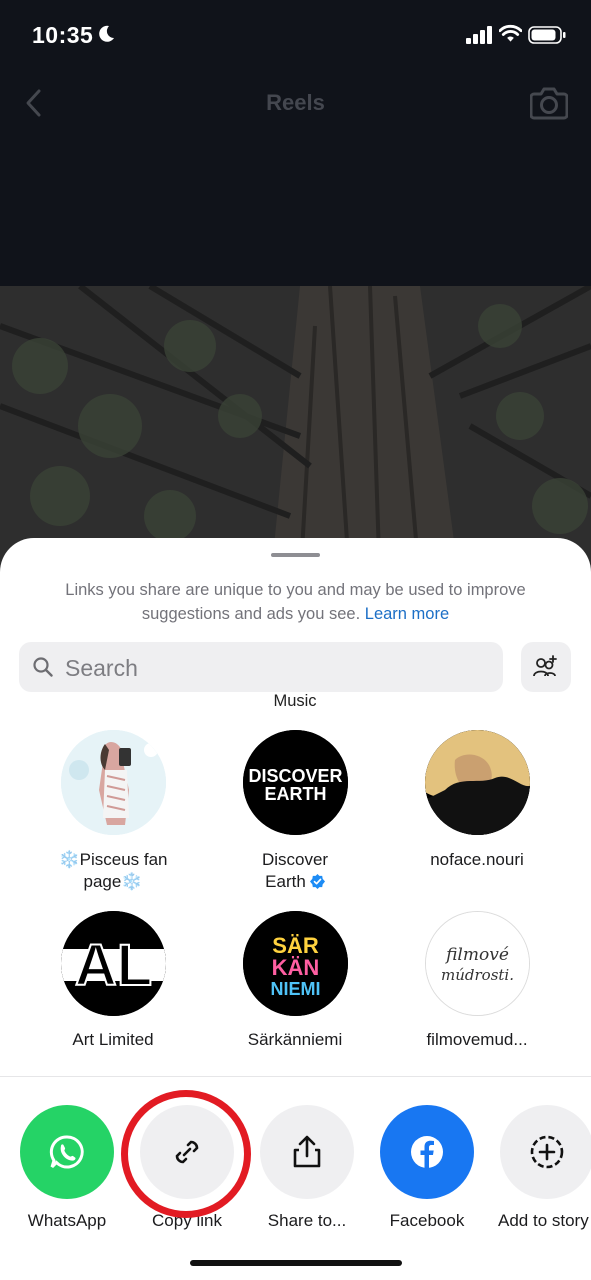 This screenshot has height=1280, width=591. Describe the element at coordinates (113, 782) in the screenshot. I see `contact-avatar-pisceus` at that location.